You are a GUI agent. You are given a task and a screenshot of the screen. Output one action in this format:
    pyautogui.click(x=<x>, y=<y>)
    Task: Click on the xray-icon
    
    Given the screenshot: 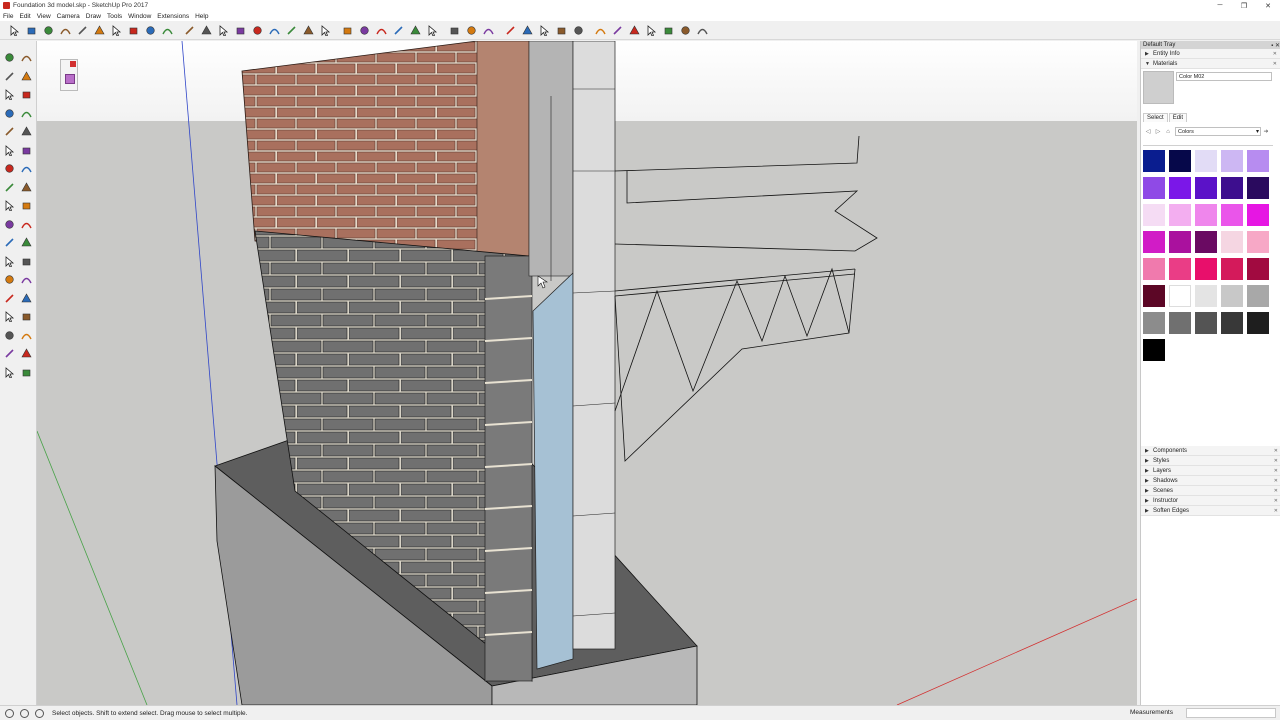 What is the action you would take?
    pyautogui.click(x=510, y=30)
    